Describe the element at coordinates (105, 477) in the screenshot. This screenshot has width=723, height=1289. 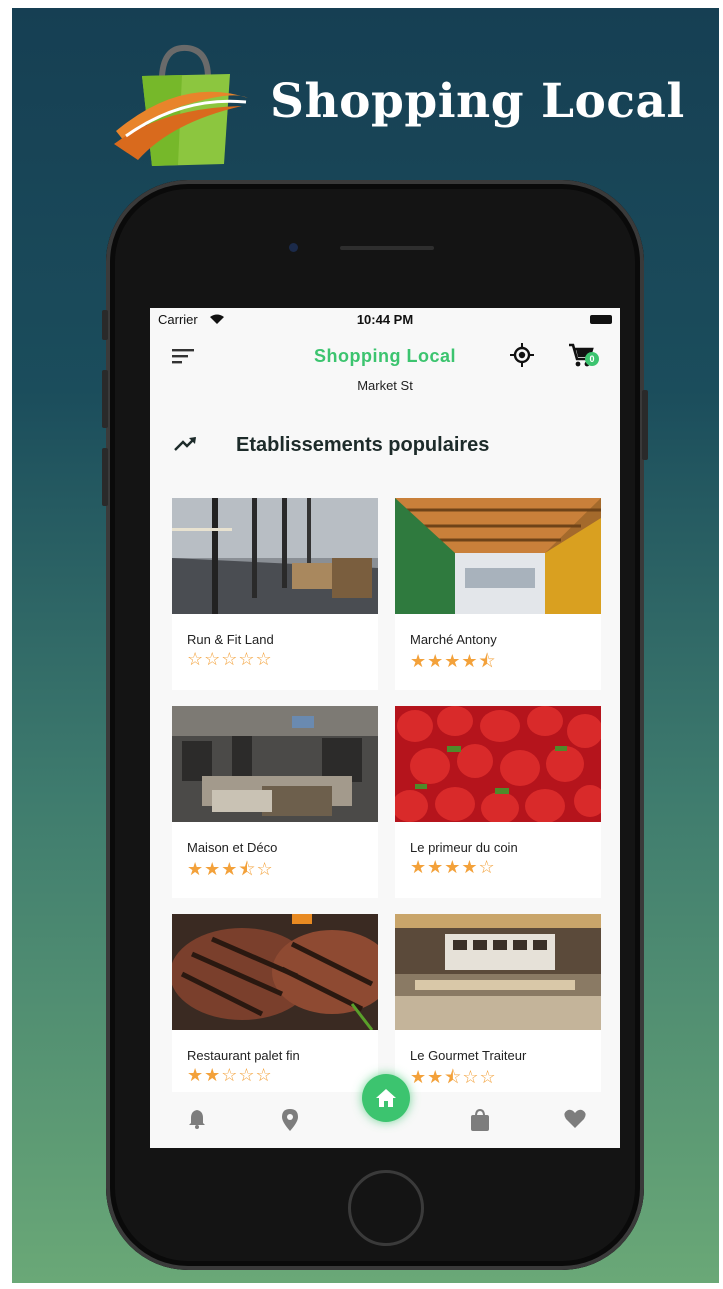
I see `volume-down-button` at that location.